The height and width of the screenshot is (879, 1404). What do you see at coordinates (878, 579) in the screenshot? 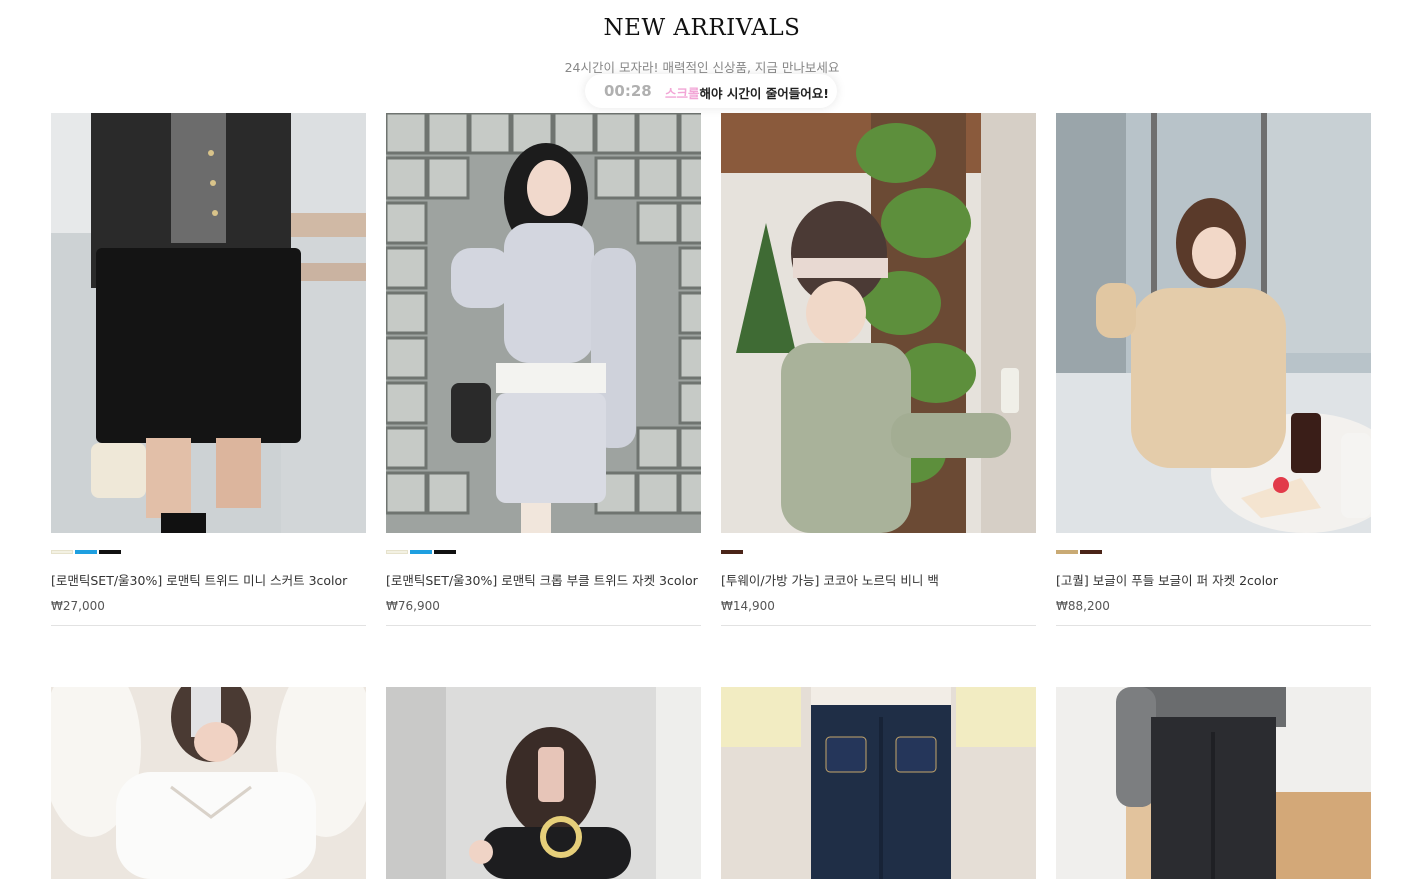
I see `product-name: [투웨이/가방 가능] 코코아 노르딕 비니 백` at bounding box center [878, 579].